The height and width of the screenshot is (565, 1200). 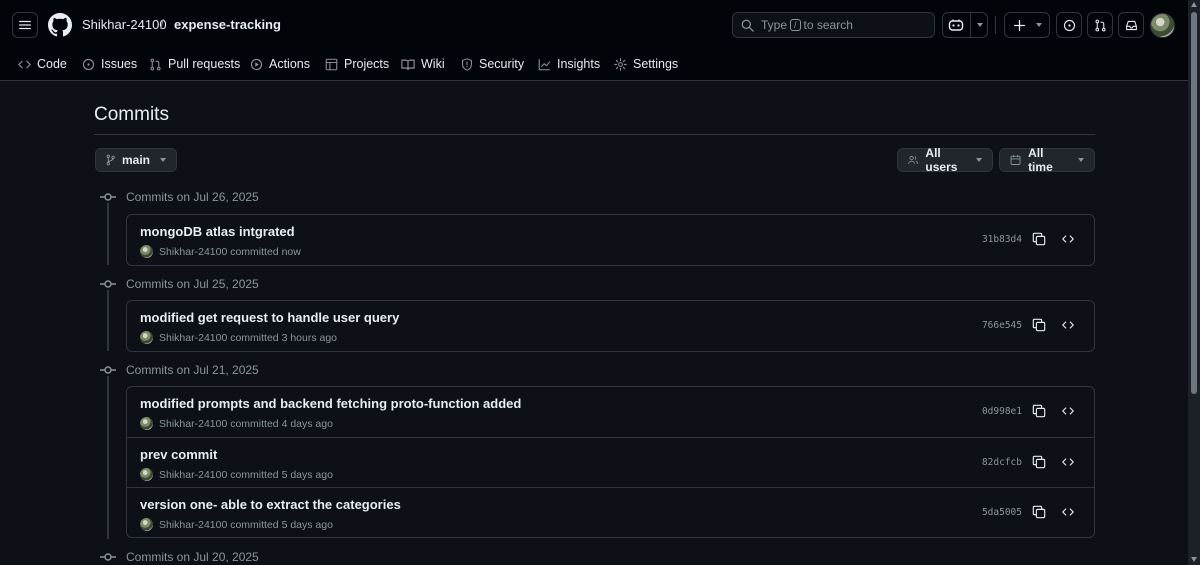 What do you see at coordinates (236, 423) in the screenshot?
I see `commit-meta: Shikhar-24100 committed 4 days ago` at bounding box center [236, 423].